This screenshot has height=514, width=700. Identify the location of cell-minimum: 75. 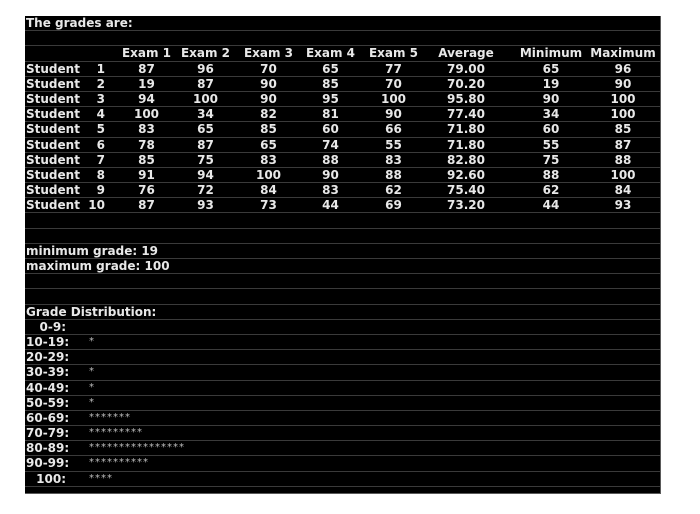
(551, 159).